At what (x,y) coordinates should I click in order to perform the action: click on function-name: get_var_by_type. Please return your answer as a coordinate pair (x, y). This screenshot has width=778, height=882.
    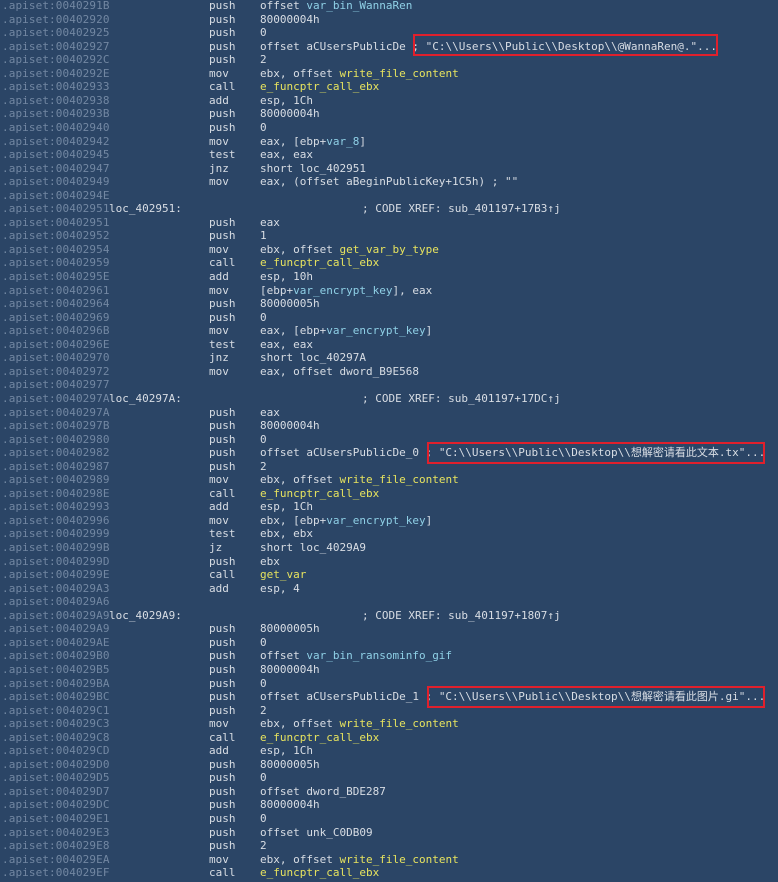
    Looking at the image, I should click on (388, 249).